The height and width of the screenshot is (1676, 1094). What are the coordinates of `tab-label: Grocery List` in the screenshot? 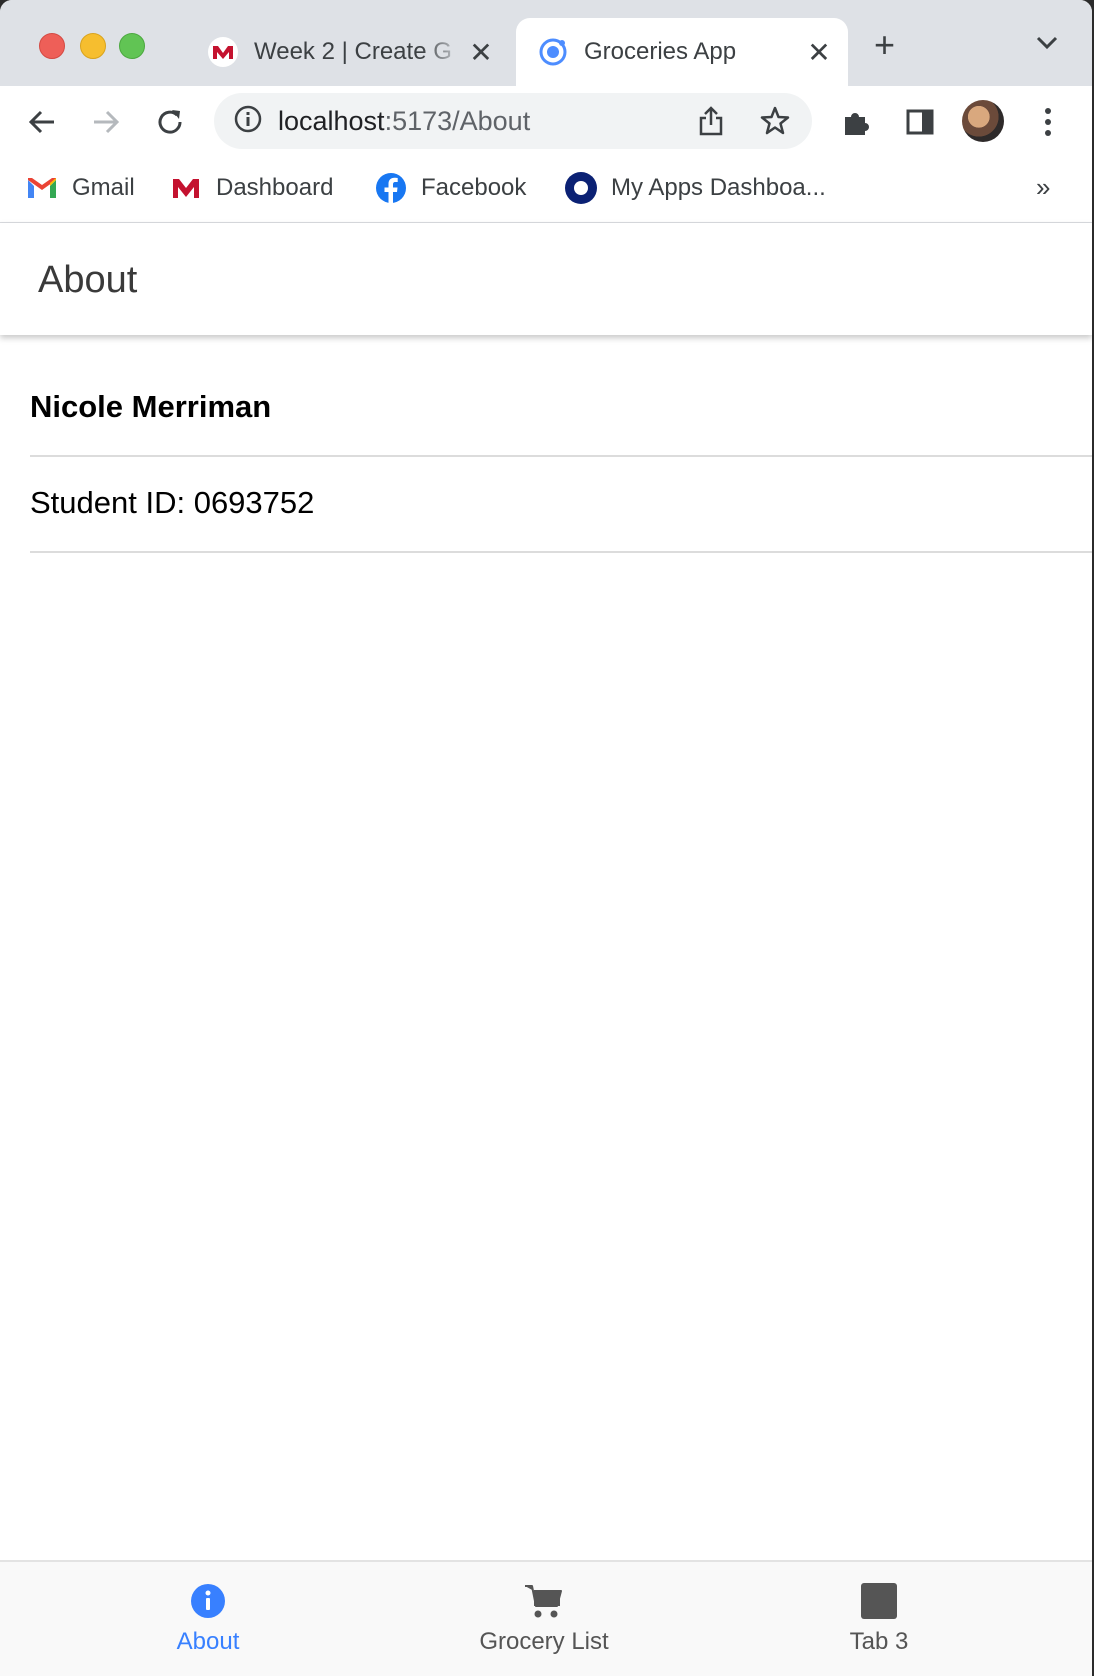 It's located at (544, 1641).